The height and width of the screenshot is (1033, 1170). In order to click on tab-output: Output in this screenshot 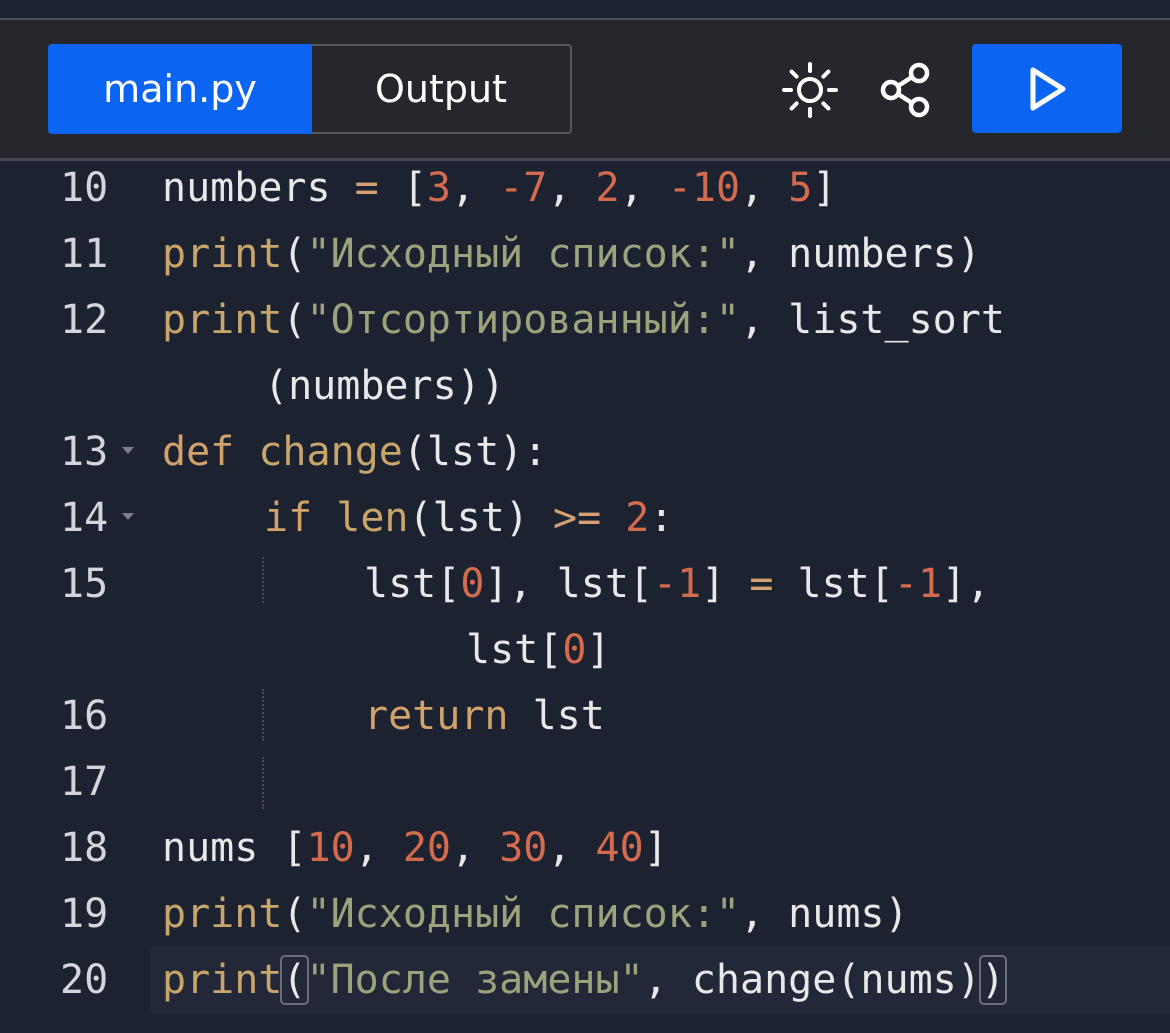, I will do `click(442, 89)`.